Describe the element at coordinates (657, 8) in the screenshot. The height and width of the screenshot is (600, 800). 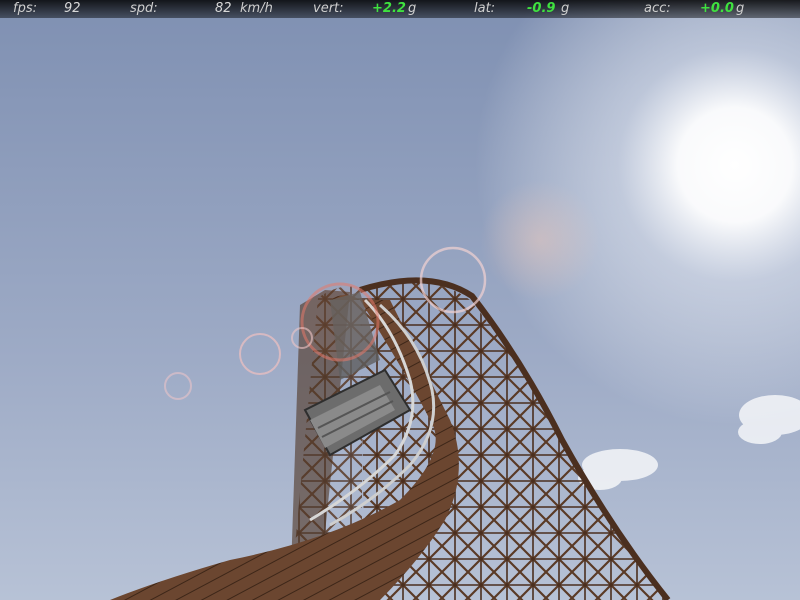
I see `acc-label: acc:` at that location.